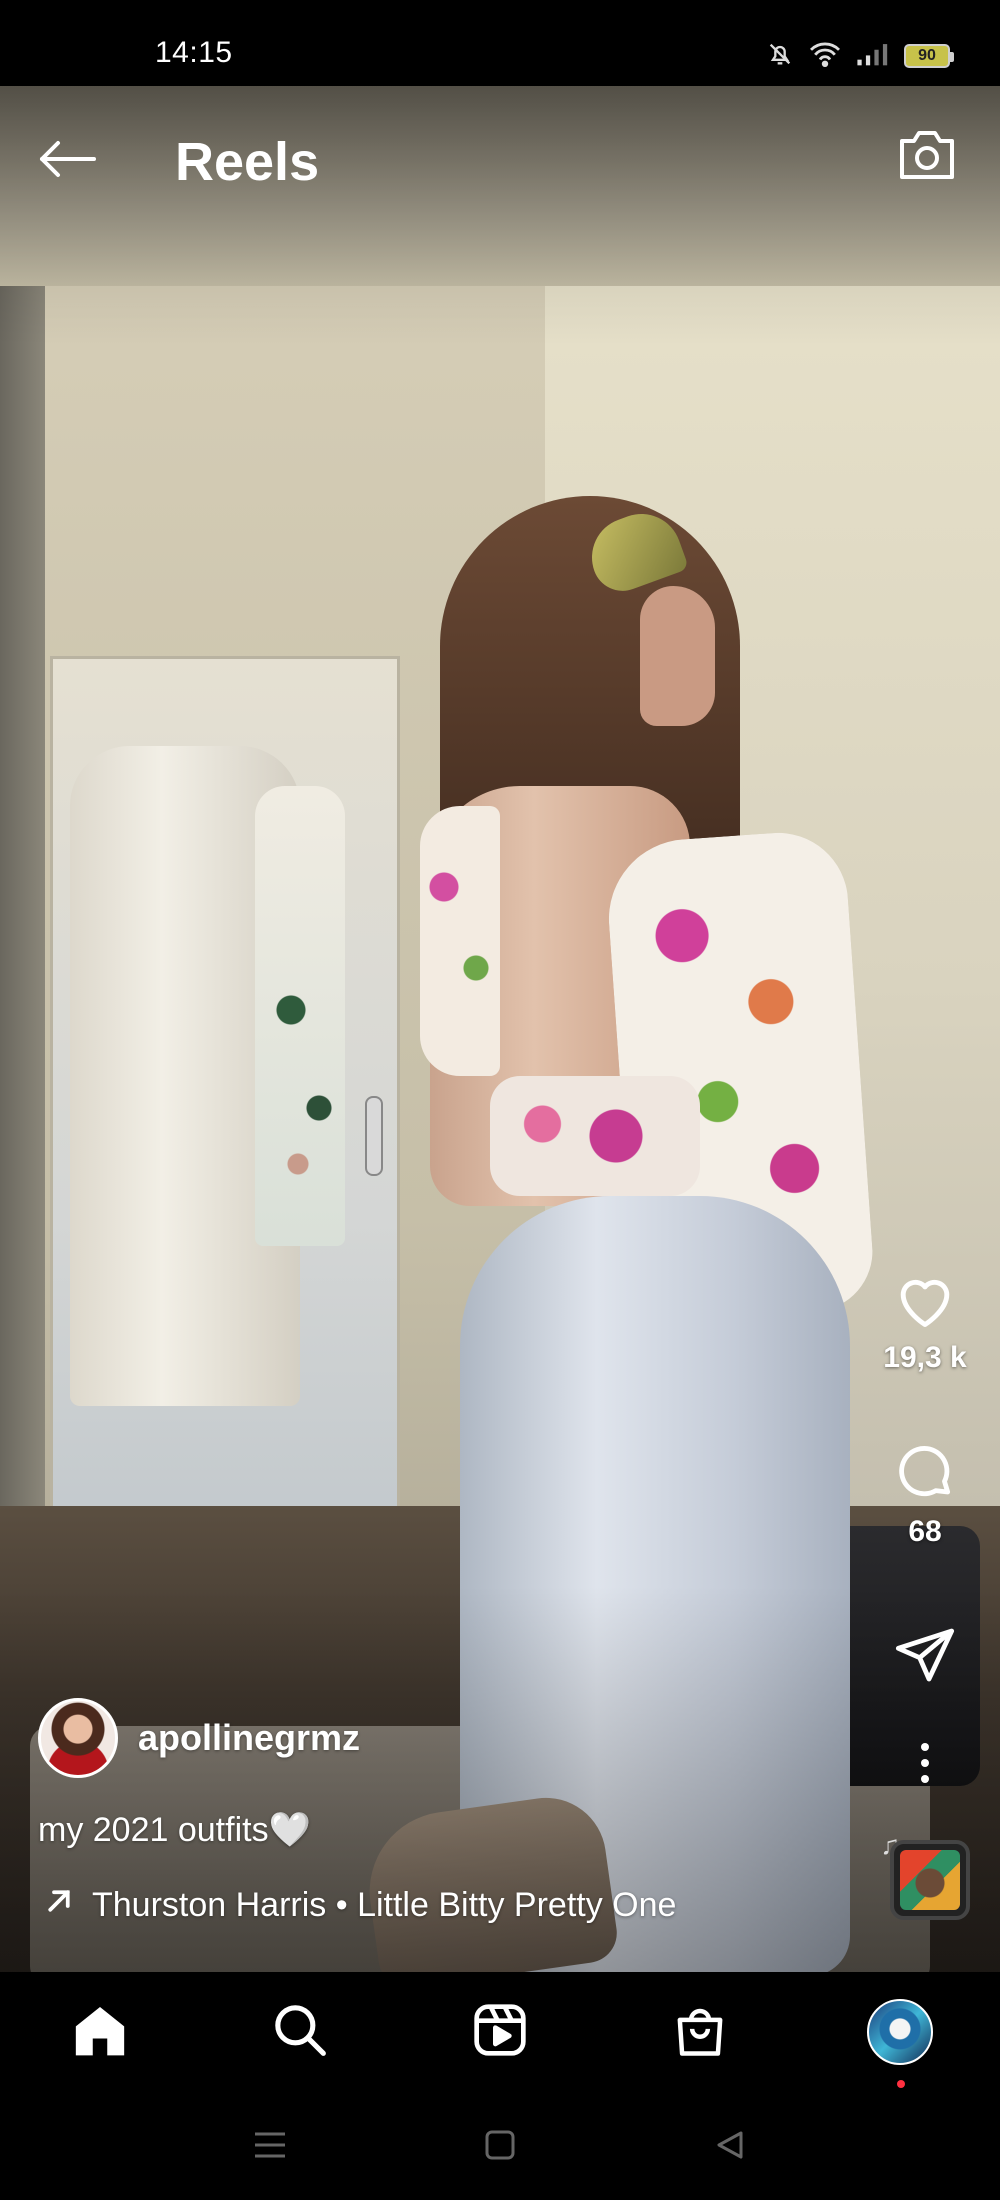 This screenshot has height=2200, width=1000. I want to click on back-button, so click(67, 161).